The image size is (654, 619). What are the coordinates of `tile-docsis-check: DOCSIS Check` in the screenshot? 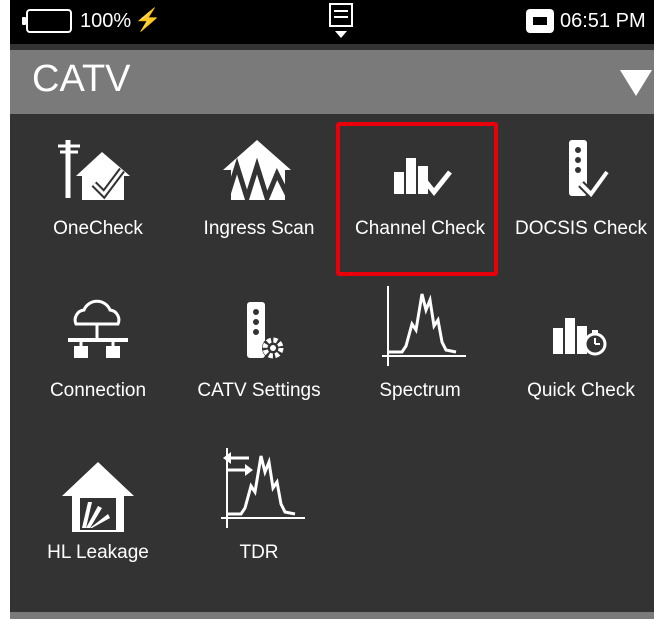 It's located at (577, 198).